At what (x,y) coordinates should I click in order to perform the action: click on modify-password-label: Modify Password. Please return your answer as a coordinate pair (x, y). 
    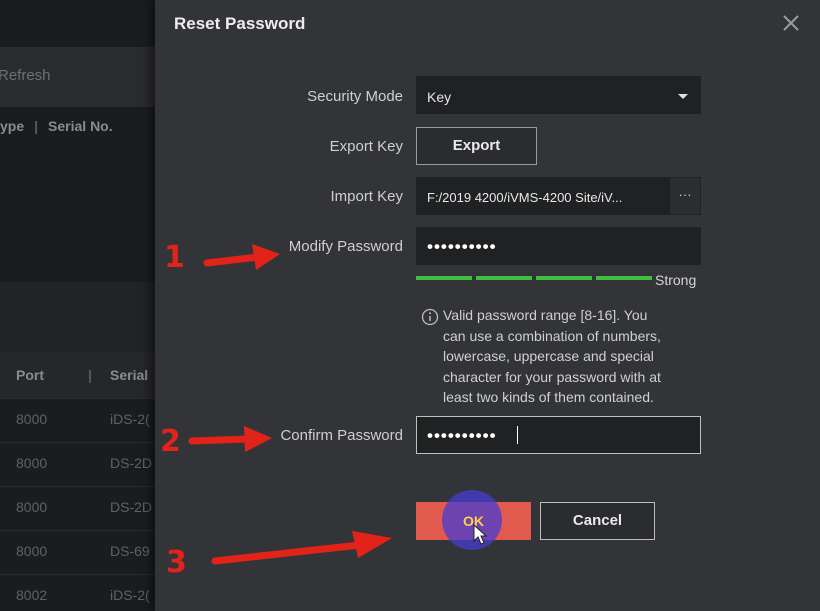
    Looking at the image, I should click on (345, 246).